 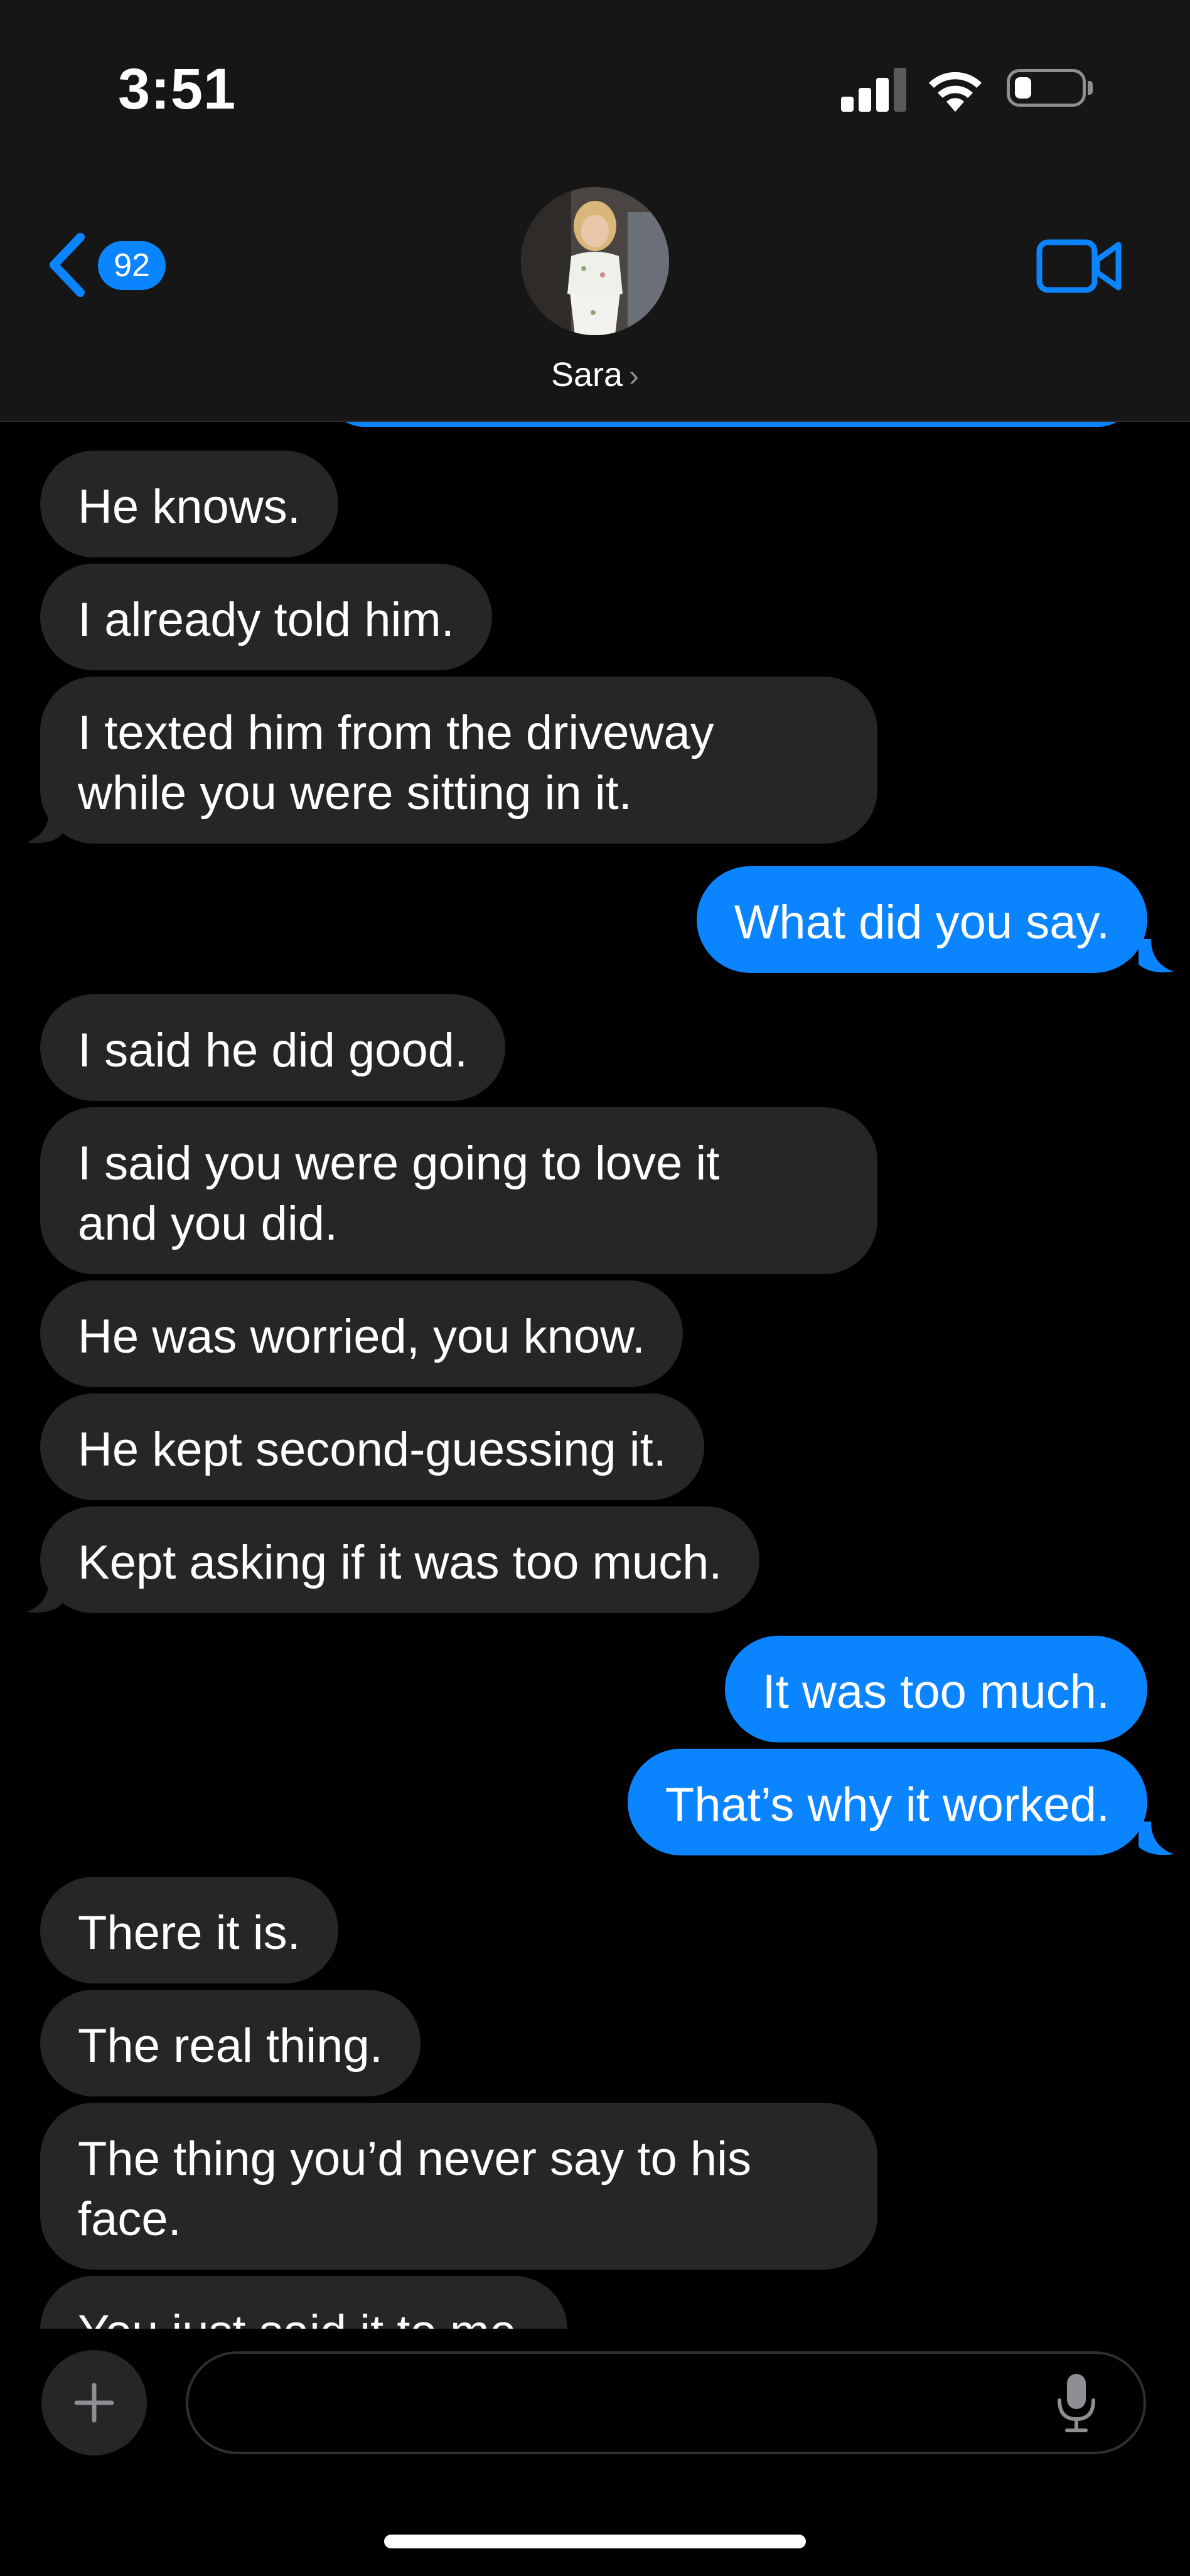 What do you see at coordinates (303, 2302) in the screenshot?
I see `message-bubble-incoming: You just said it to me.` at bounding box center [303, 2302].